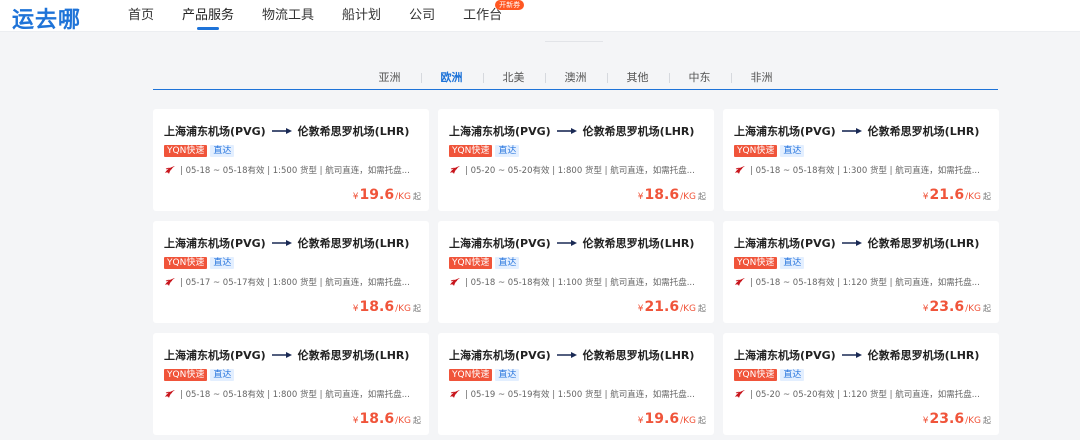 This screenshot has height=440, width=1080. Describe the element at coordinates (494, 16) in the screenshot. I see `nav-item-workbench: 工作台 开新券` at that location.